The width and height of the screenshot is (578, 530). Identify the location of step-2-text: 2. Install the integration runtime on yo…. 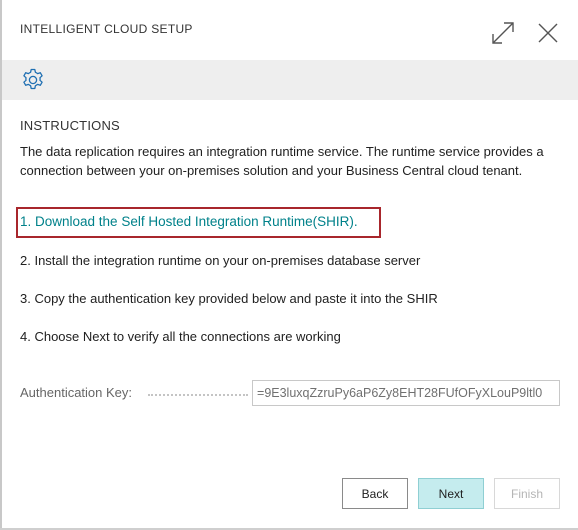
(220, 260).